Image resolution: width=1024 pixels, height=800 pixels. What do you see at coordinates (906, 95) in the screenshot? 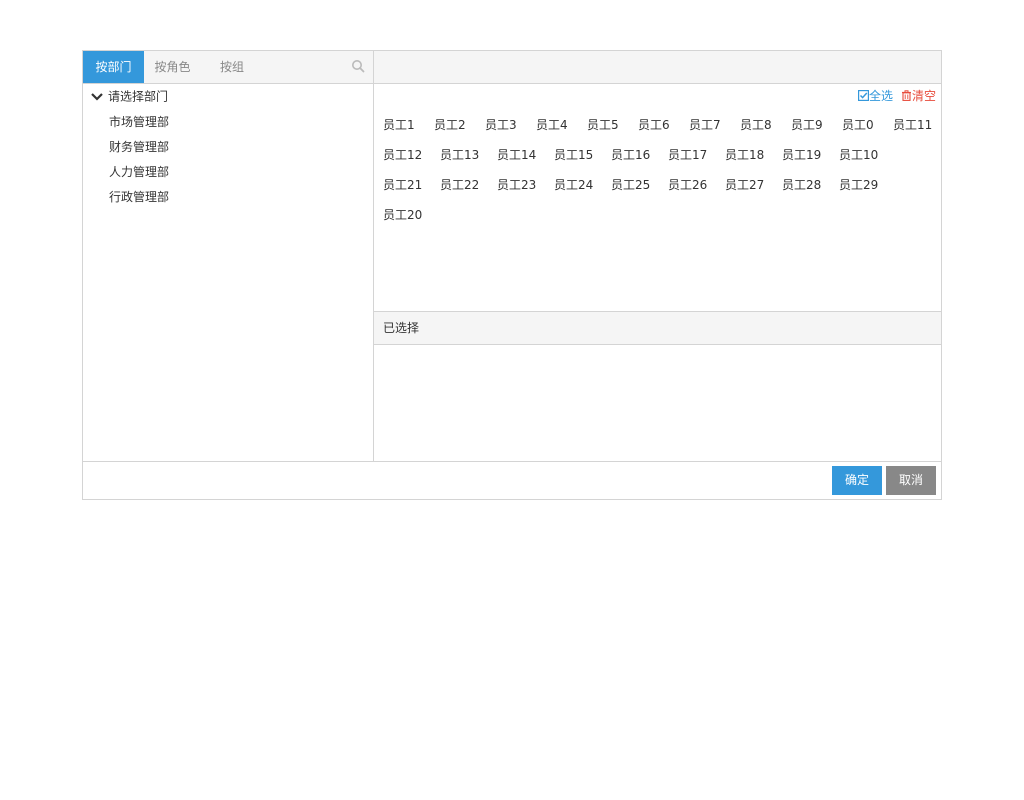
I see `trash-icon` at bounding box center [906, 95].